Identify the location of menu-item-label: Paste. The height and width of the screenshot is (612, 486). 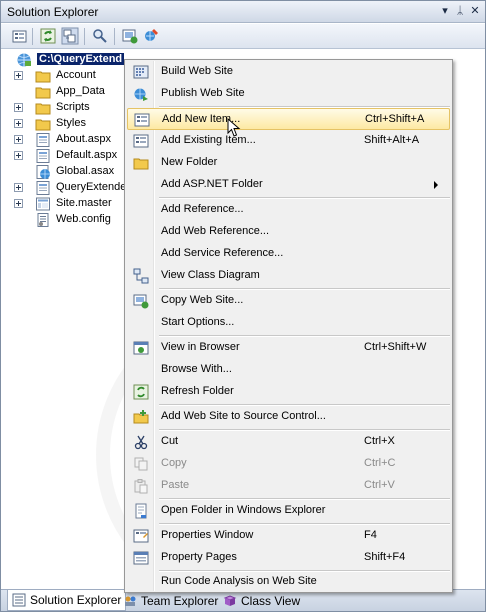
(175, 485).